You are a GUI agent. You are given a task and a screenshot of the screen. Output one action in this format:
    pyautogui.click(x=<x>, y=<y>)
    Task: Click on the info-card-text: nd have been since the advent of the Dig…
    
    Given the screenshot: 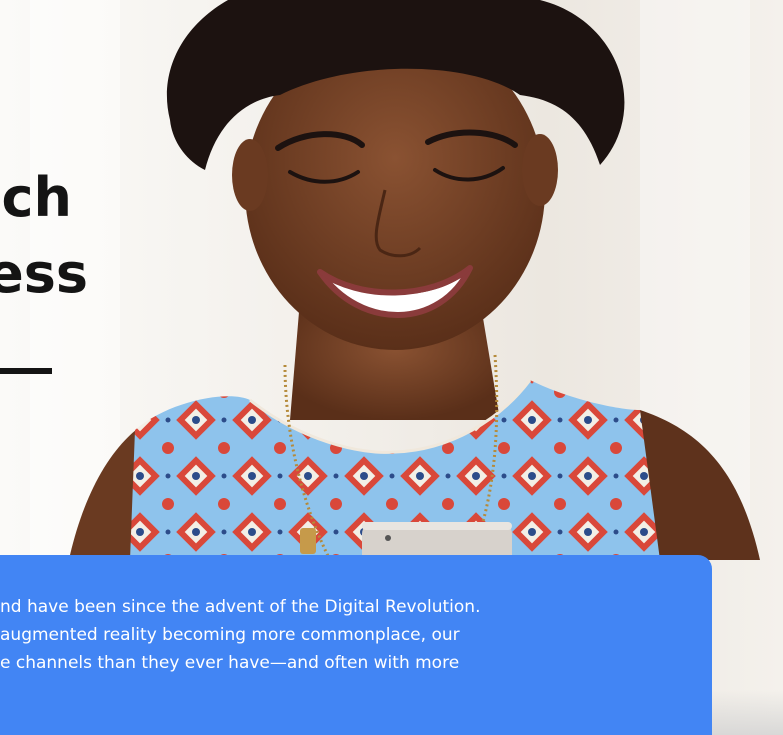 What is the action you would take?
    pyautogui.click(x=356, y=635)
    